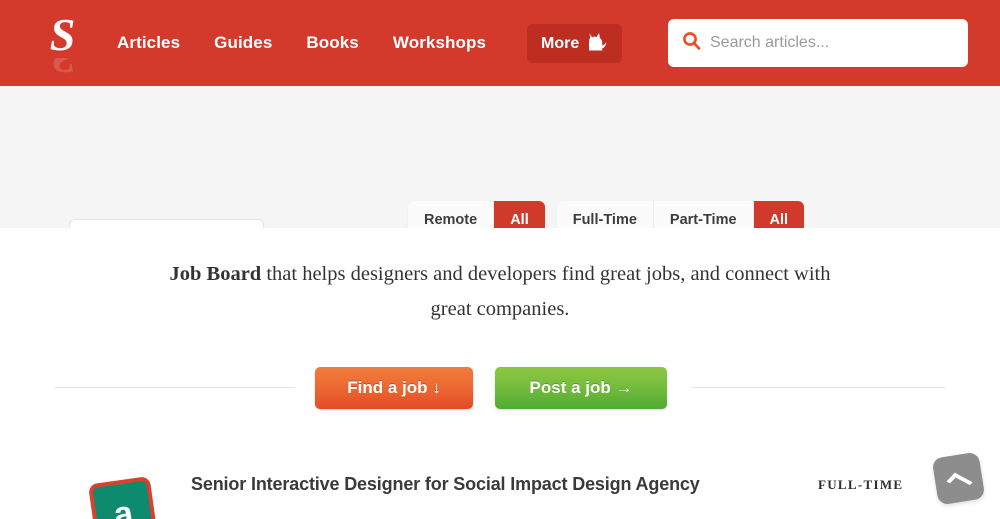 The height and width of the screenshot is (519, 1000). I want to click on header-search-box, so click(818, 43).